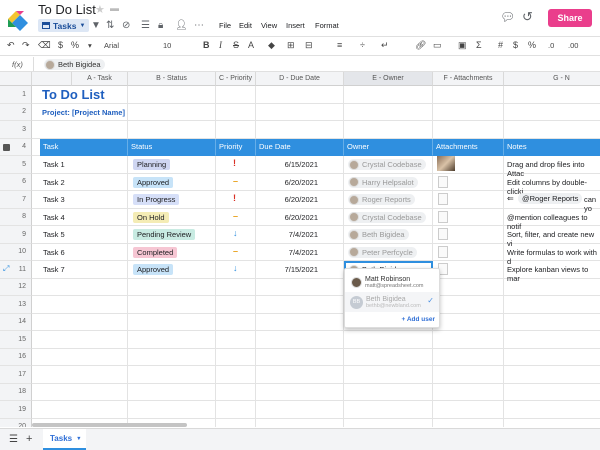 The image size is (600, 450). Describe the element at coordinates (245, 25) in the screenshot. I see `menu-edit: Edit` at that location.